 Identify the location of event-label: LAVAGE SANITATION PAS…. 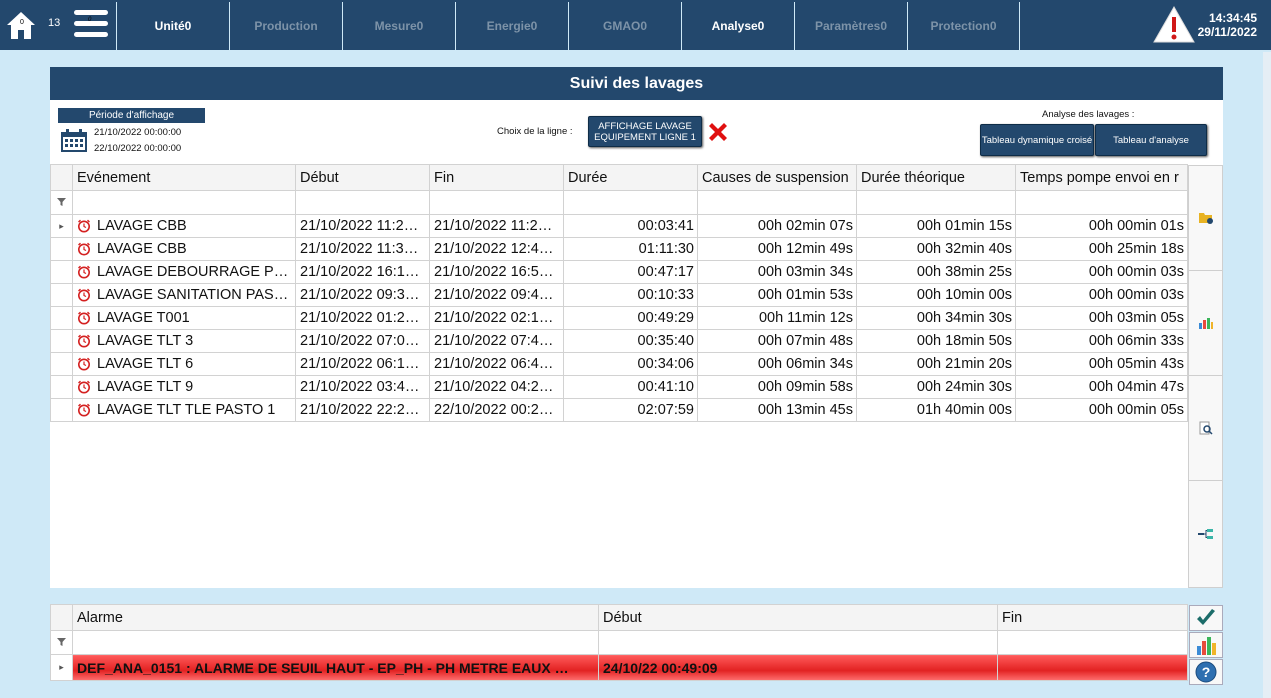
(193, 295).